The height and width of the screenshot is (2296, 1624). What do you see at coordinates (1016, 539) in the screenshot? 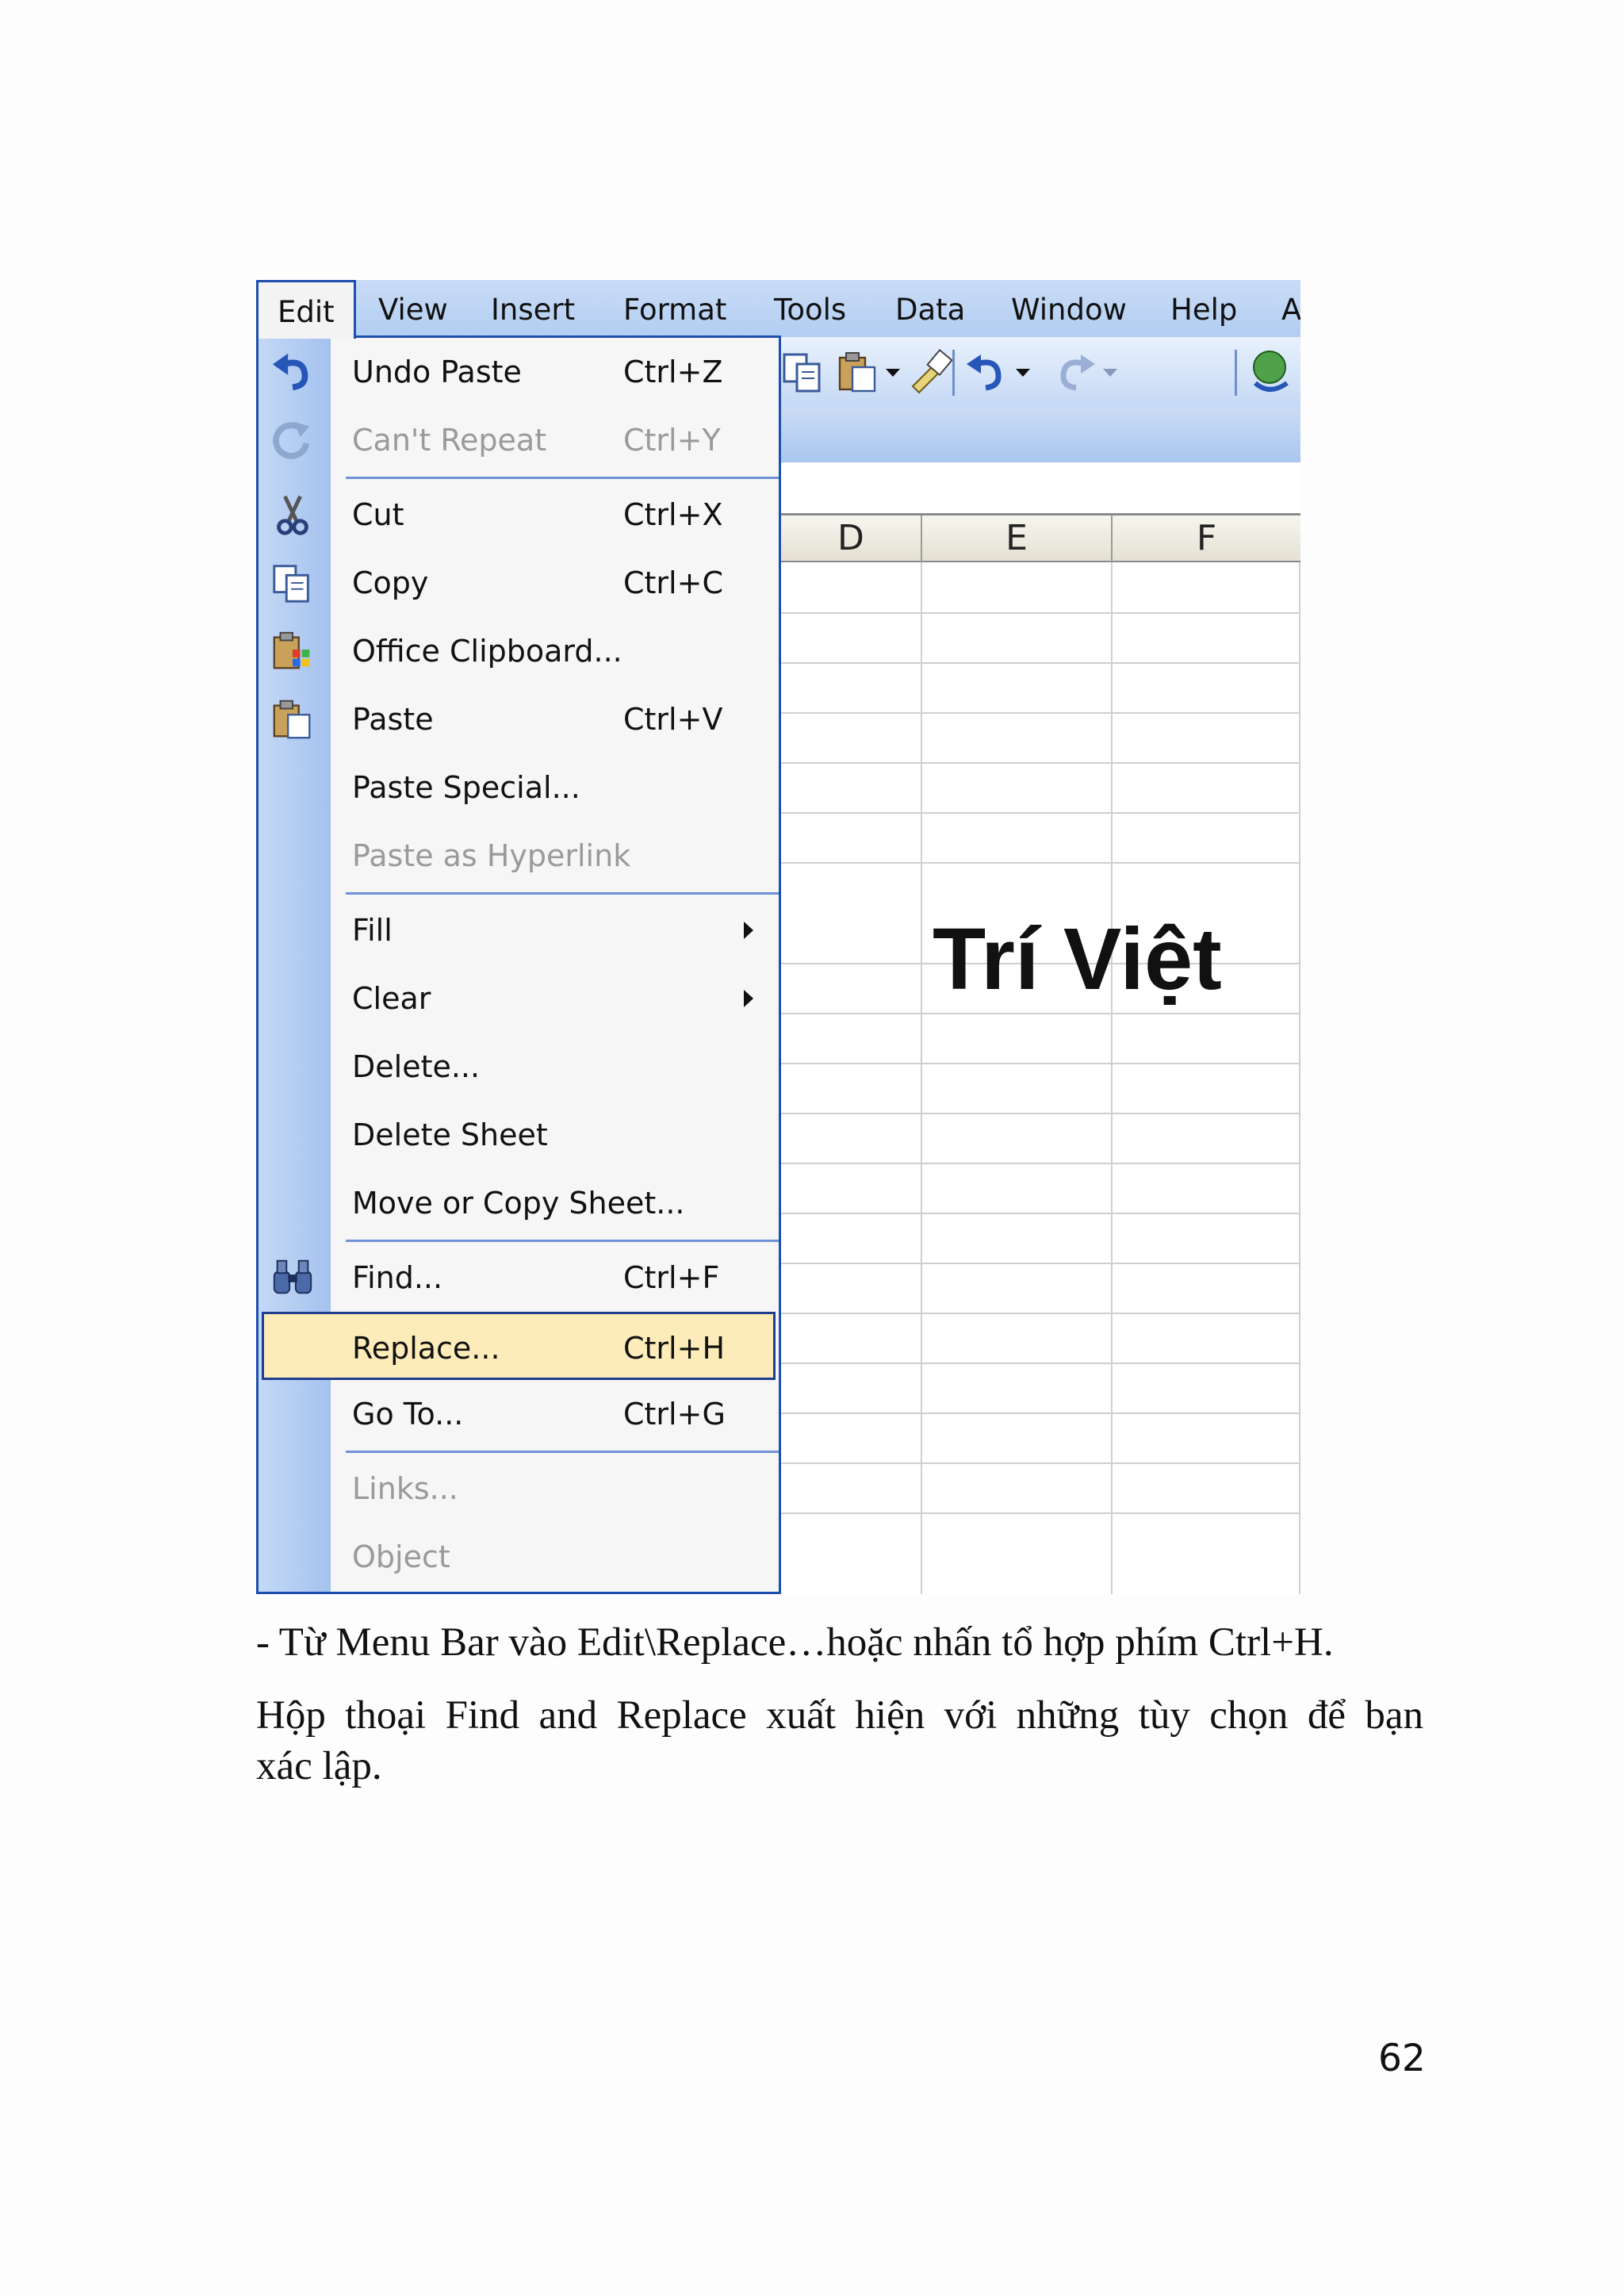
I see `column-header-e: E` at bounding box center [1016, 539].